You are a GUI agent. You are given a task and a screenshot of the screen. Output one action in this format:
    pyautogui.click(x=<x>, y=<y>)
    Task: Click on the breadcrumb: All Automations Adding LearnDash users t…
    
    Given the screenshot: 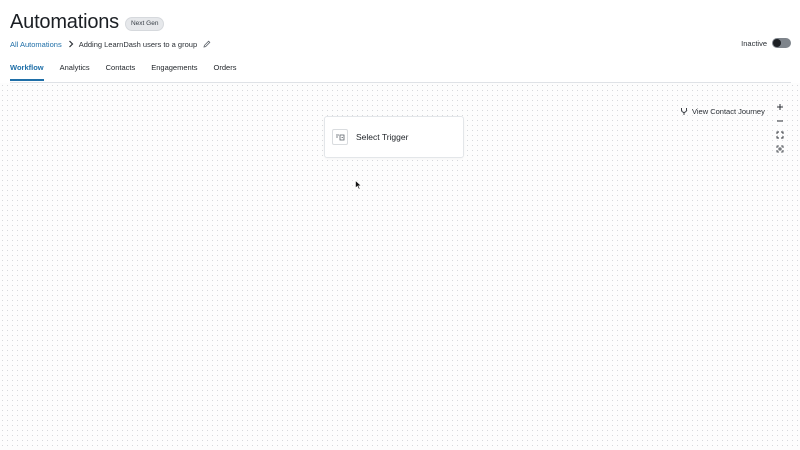 What is the action you would take?
    pyautogui.click(x=110, y=44)
    